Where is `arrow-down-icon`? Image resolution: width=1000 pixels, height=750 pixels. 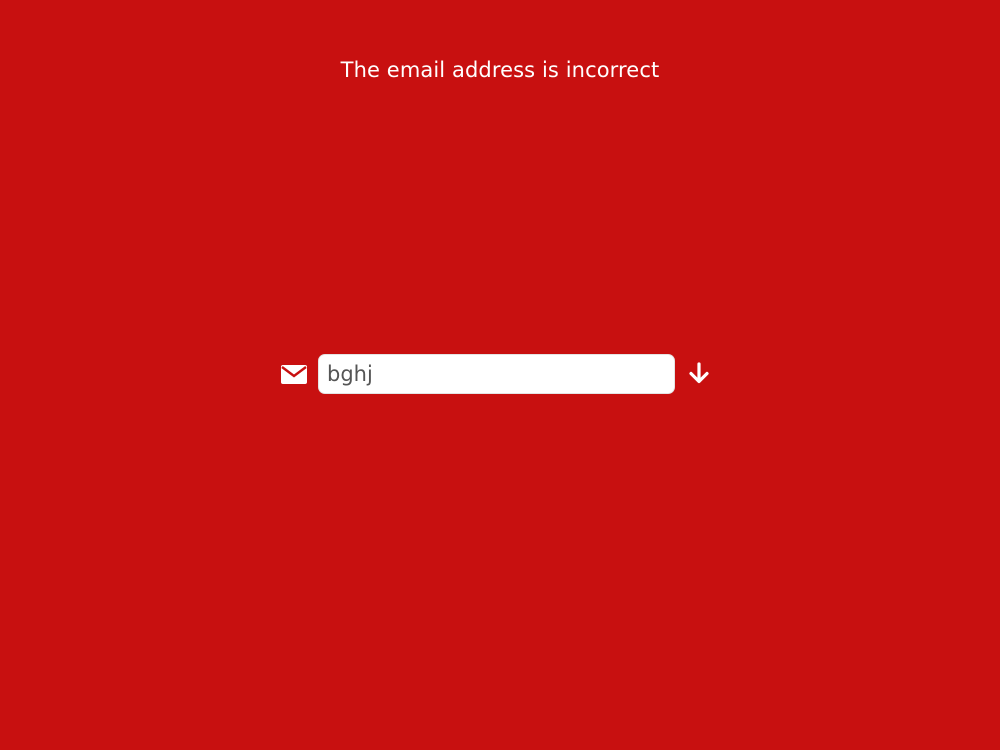
arrow-down-icon is located at coordinates (699, 374).